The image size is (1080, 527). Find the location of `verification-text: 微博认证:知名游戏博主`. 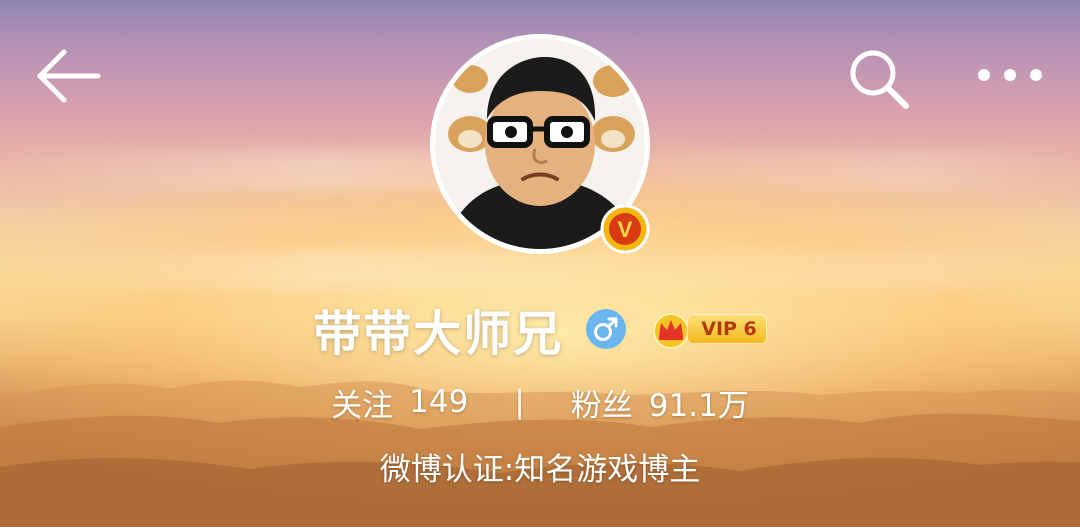

verification-text: 微博认证:知名游戏博主 is located at coordinates (540, 470).